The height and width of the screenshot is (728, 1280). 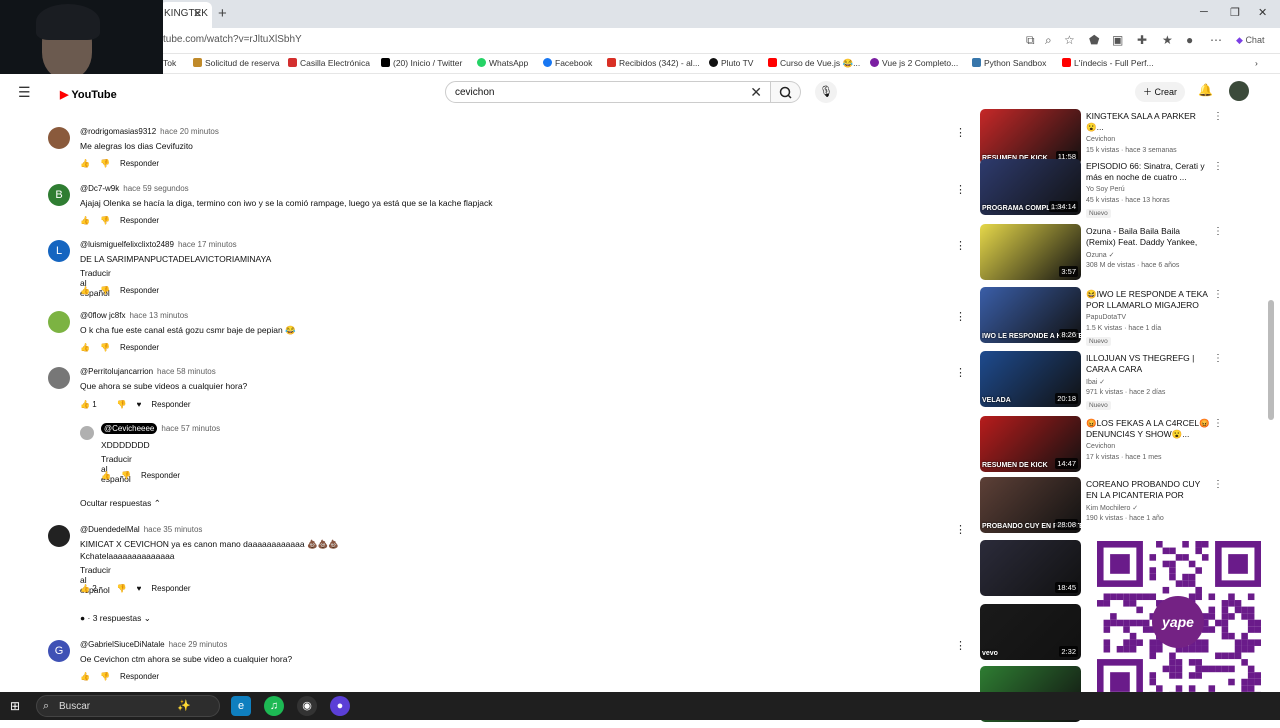 I want to click on extension-icon: ⬟, so click(x=1094, y=40).